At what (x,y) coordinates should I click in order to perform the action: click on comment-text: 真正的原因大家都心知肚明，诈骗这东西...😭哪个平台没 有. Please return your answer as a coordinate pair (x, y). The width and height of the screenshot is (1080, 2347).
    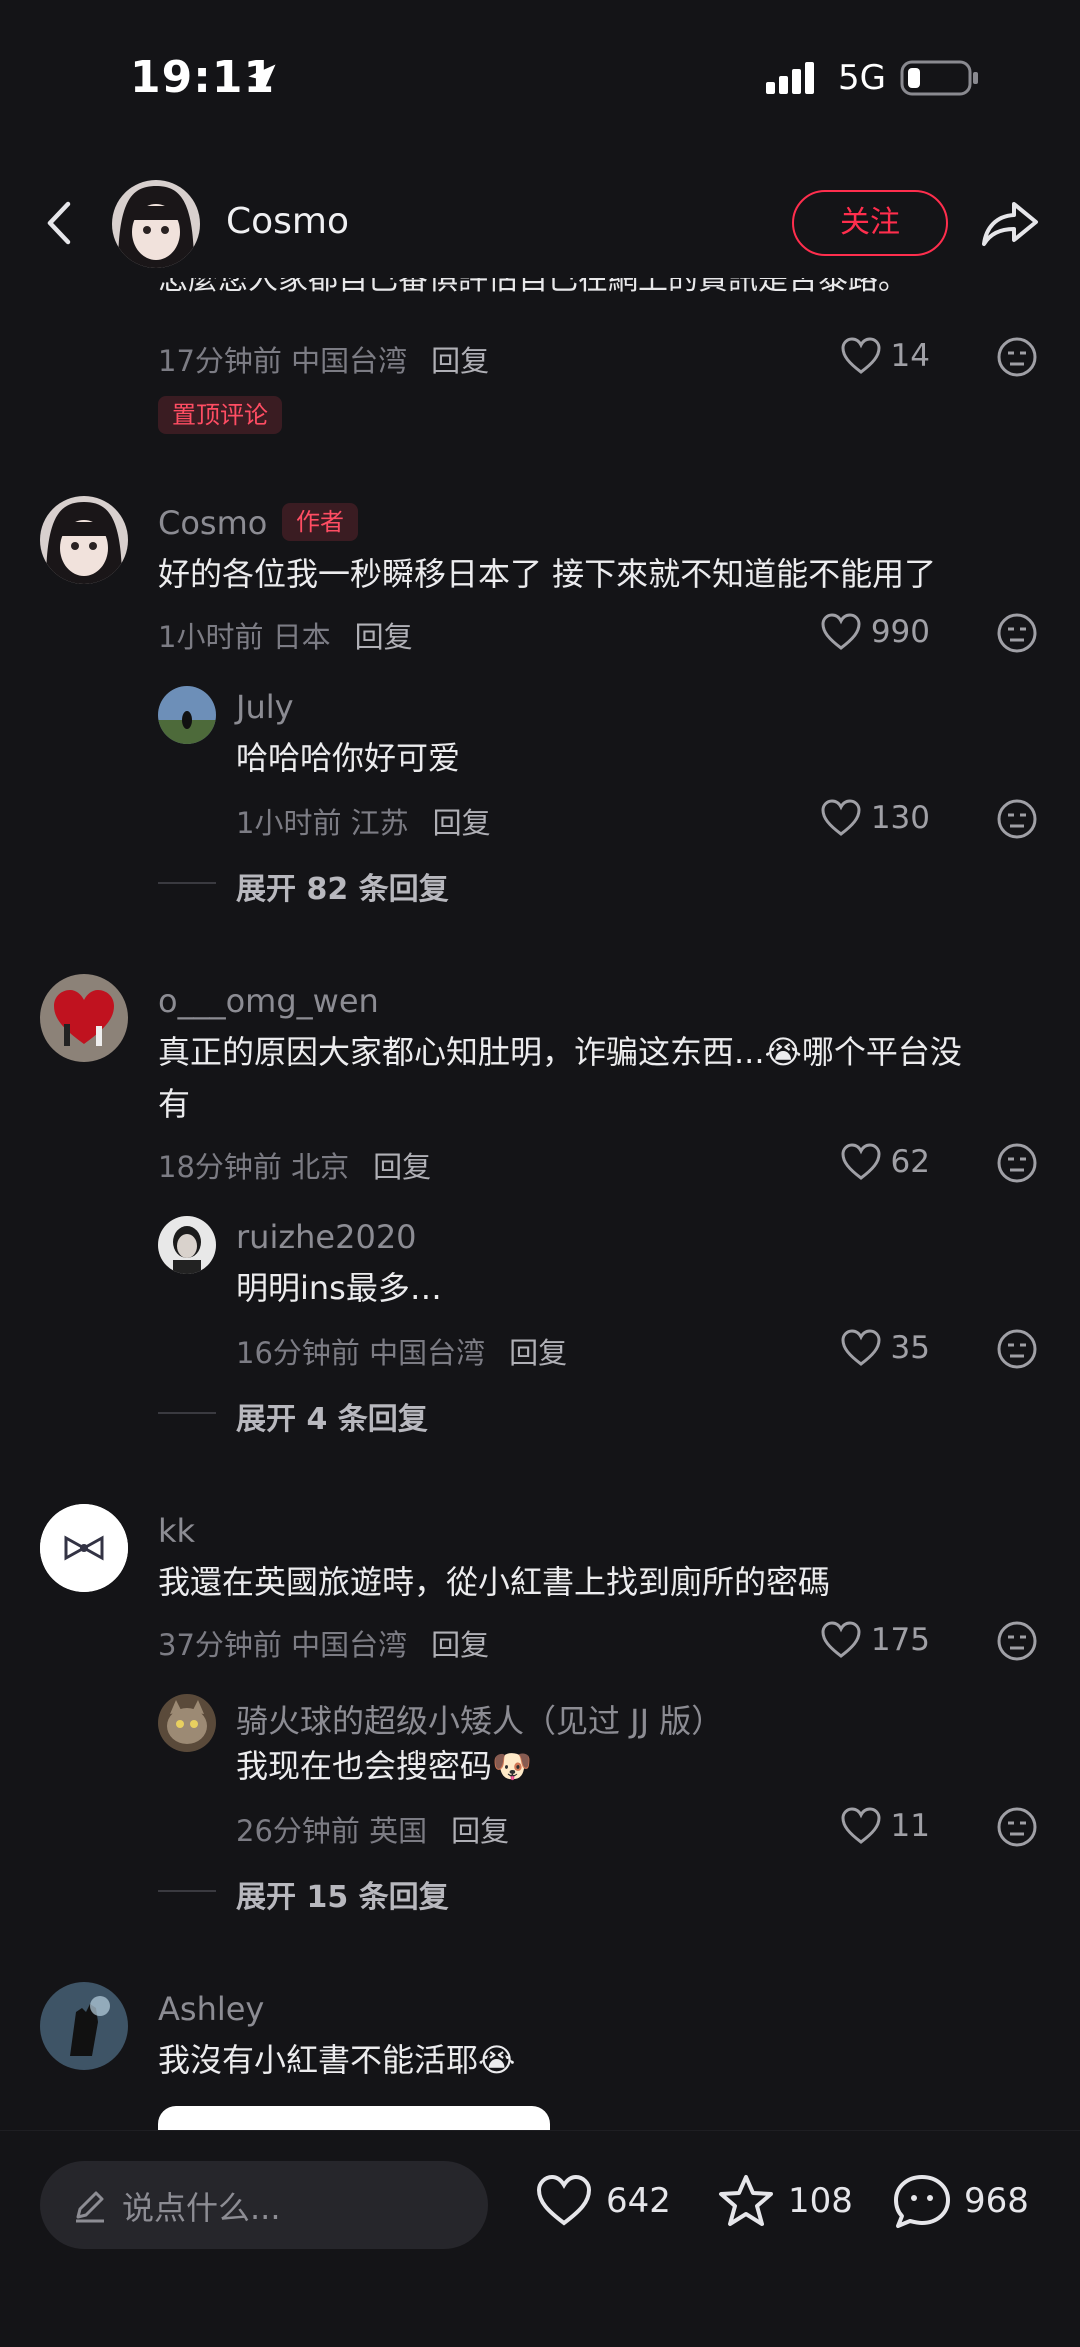
    Looking at the image, I should click on (598, 1078).